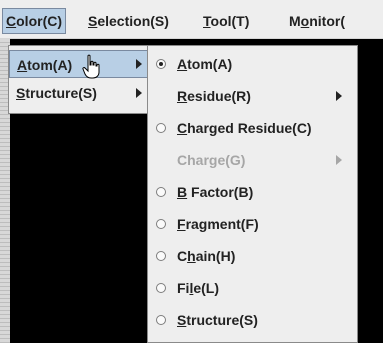 This screenshot has width=383, height=343. I want to click on menu-color-label: Color(C), so click(34, 21).